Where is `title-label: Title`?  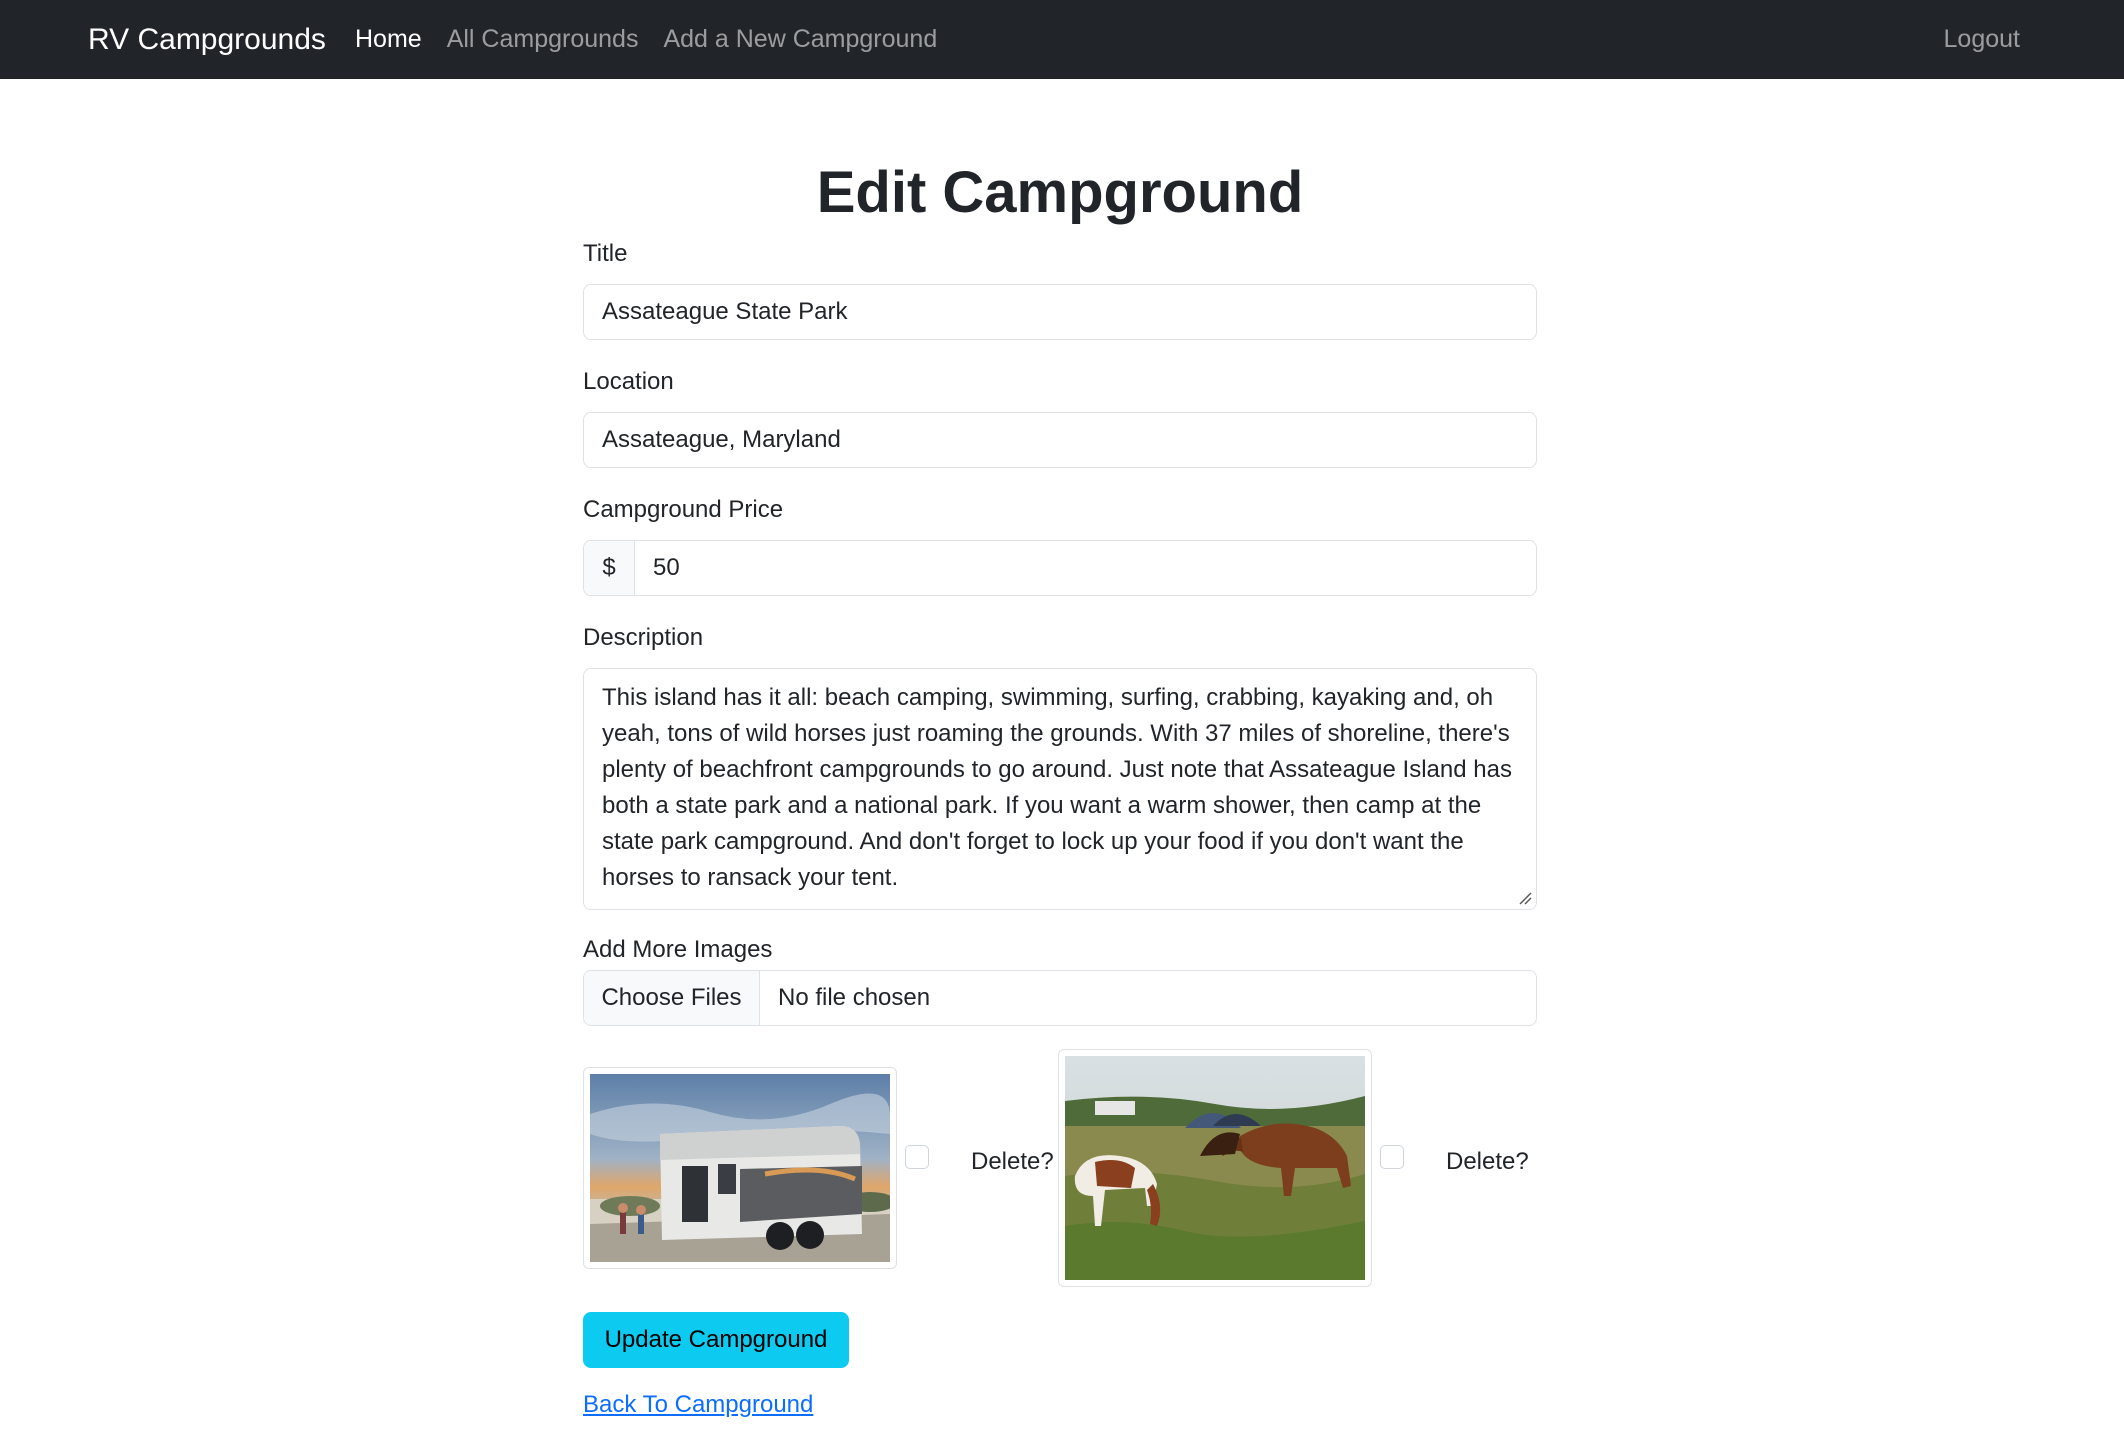 title-label: Title is located at coordinates (605, 253).